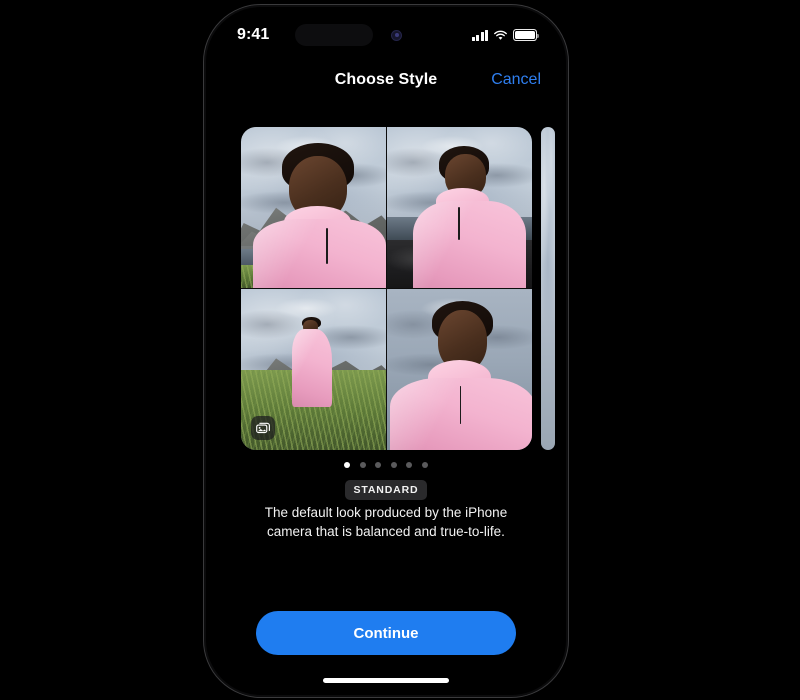 This screenshot has height=700, width=800. I want to click on nav-bar: Choose Style Cancel, so click(386, 80).